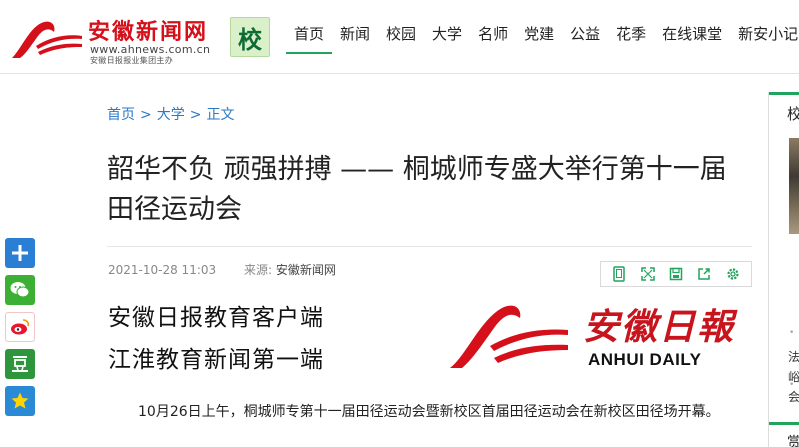  What do you see at coordinates (631, 34) in the screenshot?
I see `nav-item-youth: 花季` at bounding box center [631, 34].